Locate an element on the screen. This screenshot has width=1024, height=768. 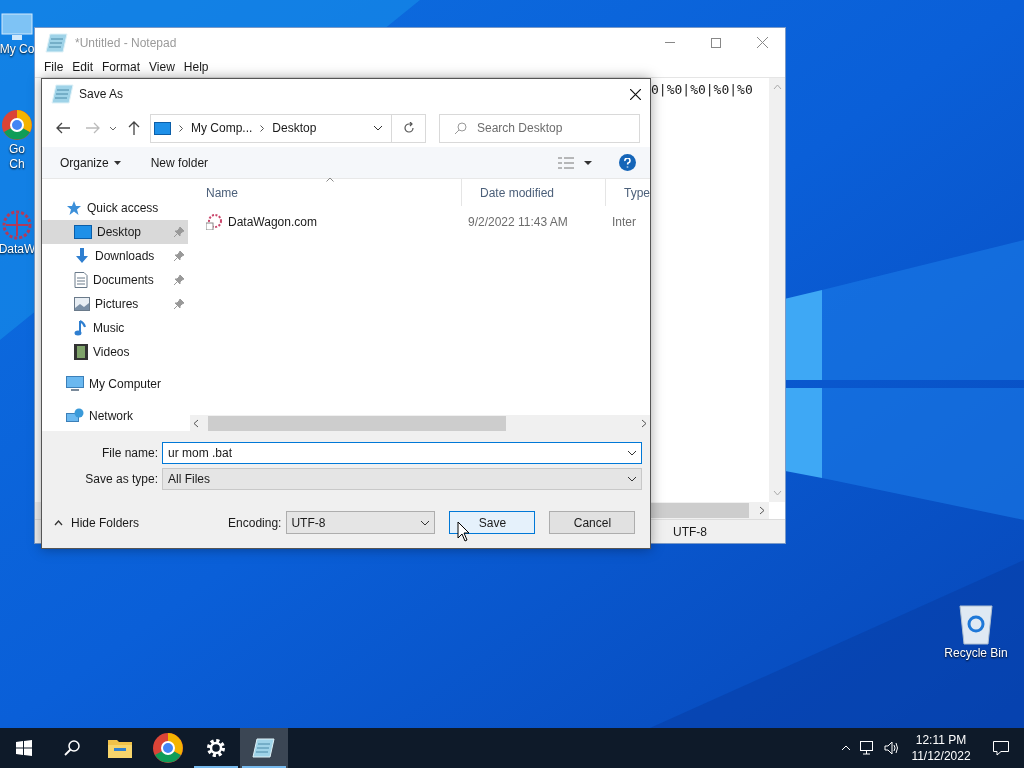
menu-item: File is located at coordinates (54, 67).